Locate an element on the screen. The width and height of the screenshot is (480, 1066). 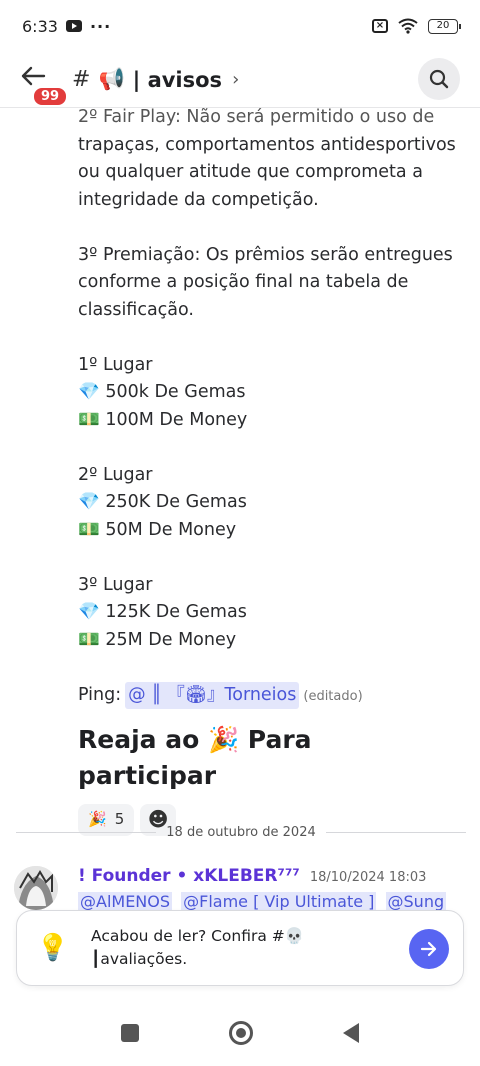
chevron-right-icon: › is located at coordinates (236, 79).